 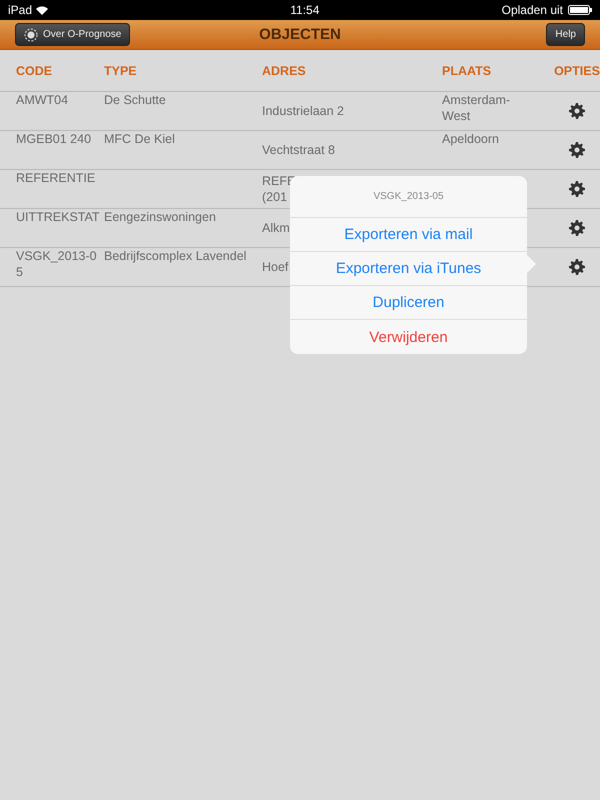 What do you see at coordinates (304, 111) in the screenshot?
I see `address-cell-text: Industrielaan 2` at bounding box center [304, 111].